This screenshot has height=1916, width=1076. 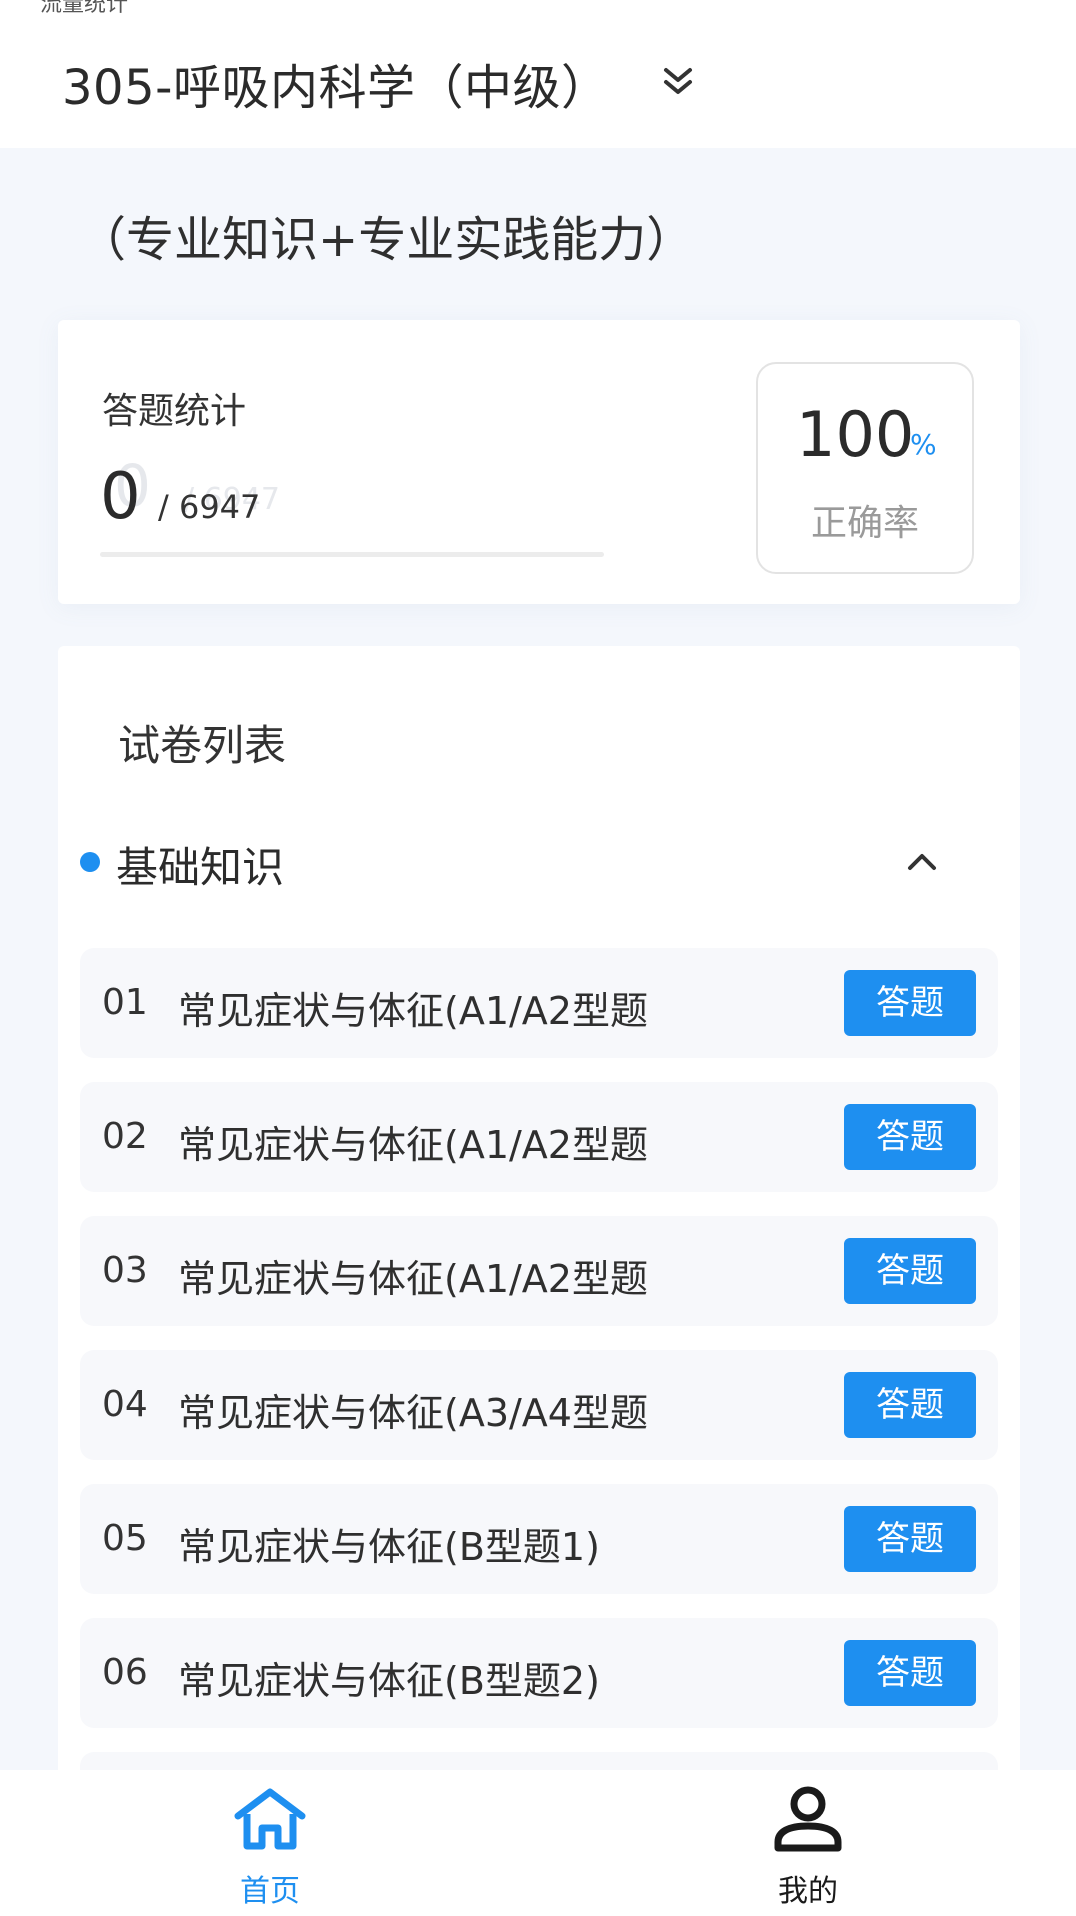 What do you see at coordinates (335, 83) in the screenshot?
I see `subject-title: 305-呼吸内科学（中级）` at bounding box center [335, 83].